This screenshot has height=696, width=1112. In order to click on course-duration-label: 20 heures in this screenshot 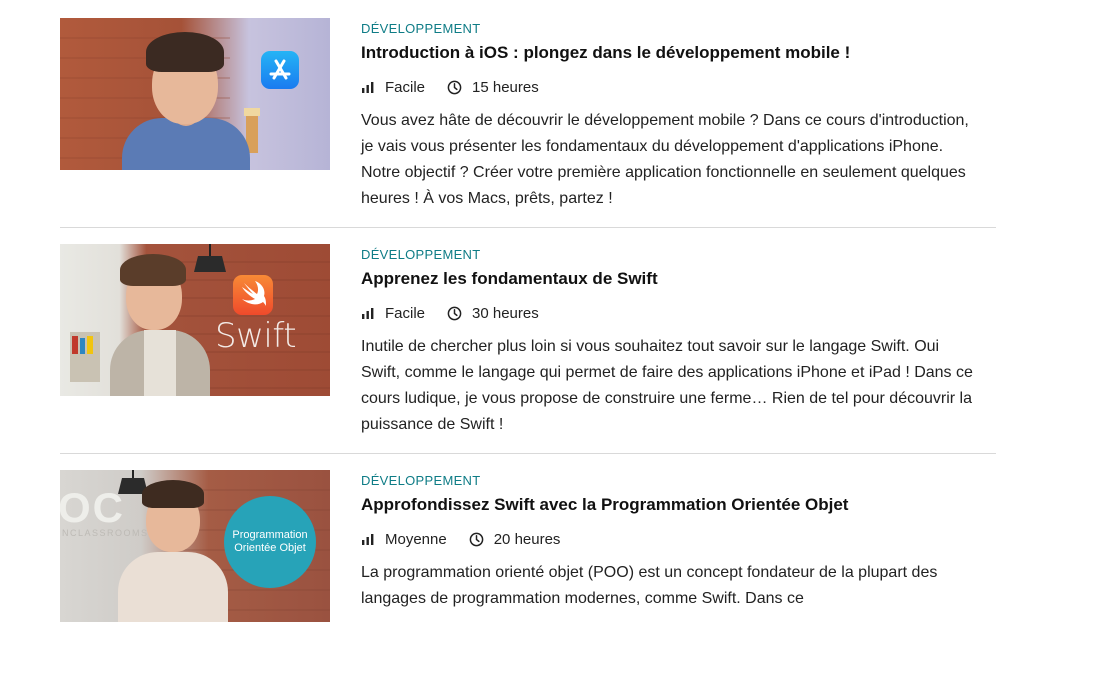, I will do `click(527, 539)`.